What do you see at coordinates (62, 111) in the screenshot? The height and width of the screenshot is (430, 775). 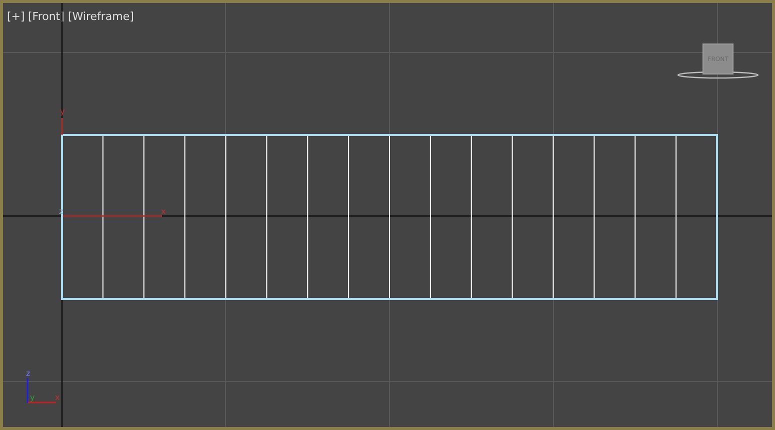 I see `axis-label: y` at bounding box center [62, 111].